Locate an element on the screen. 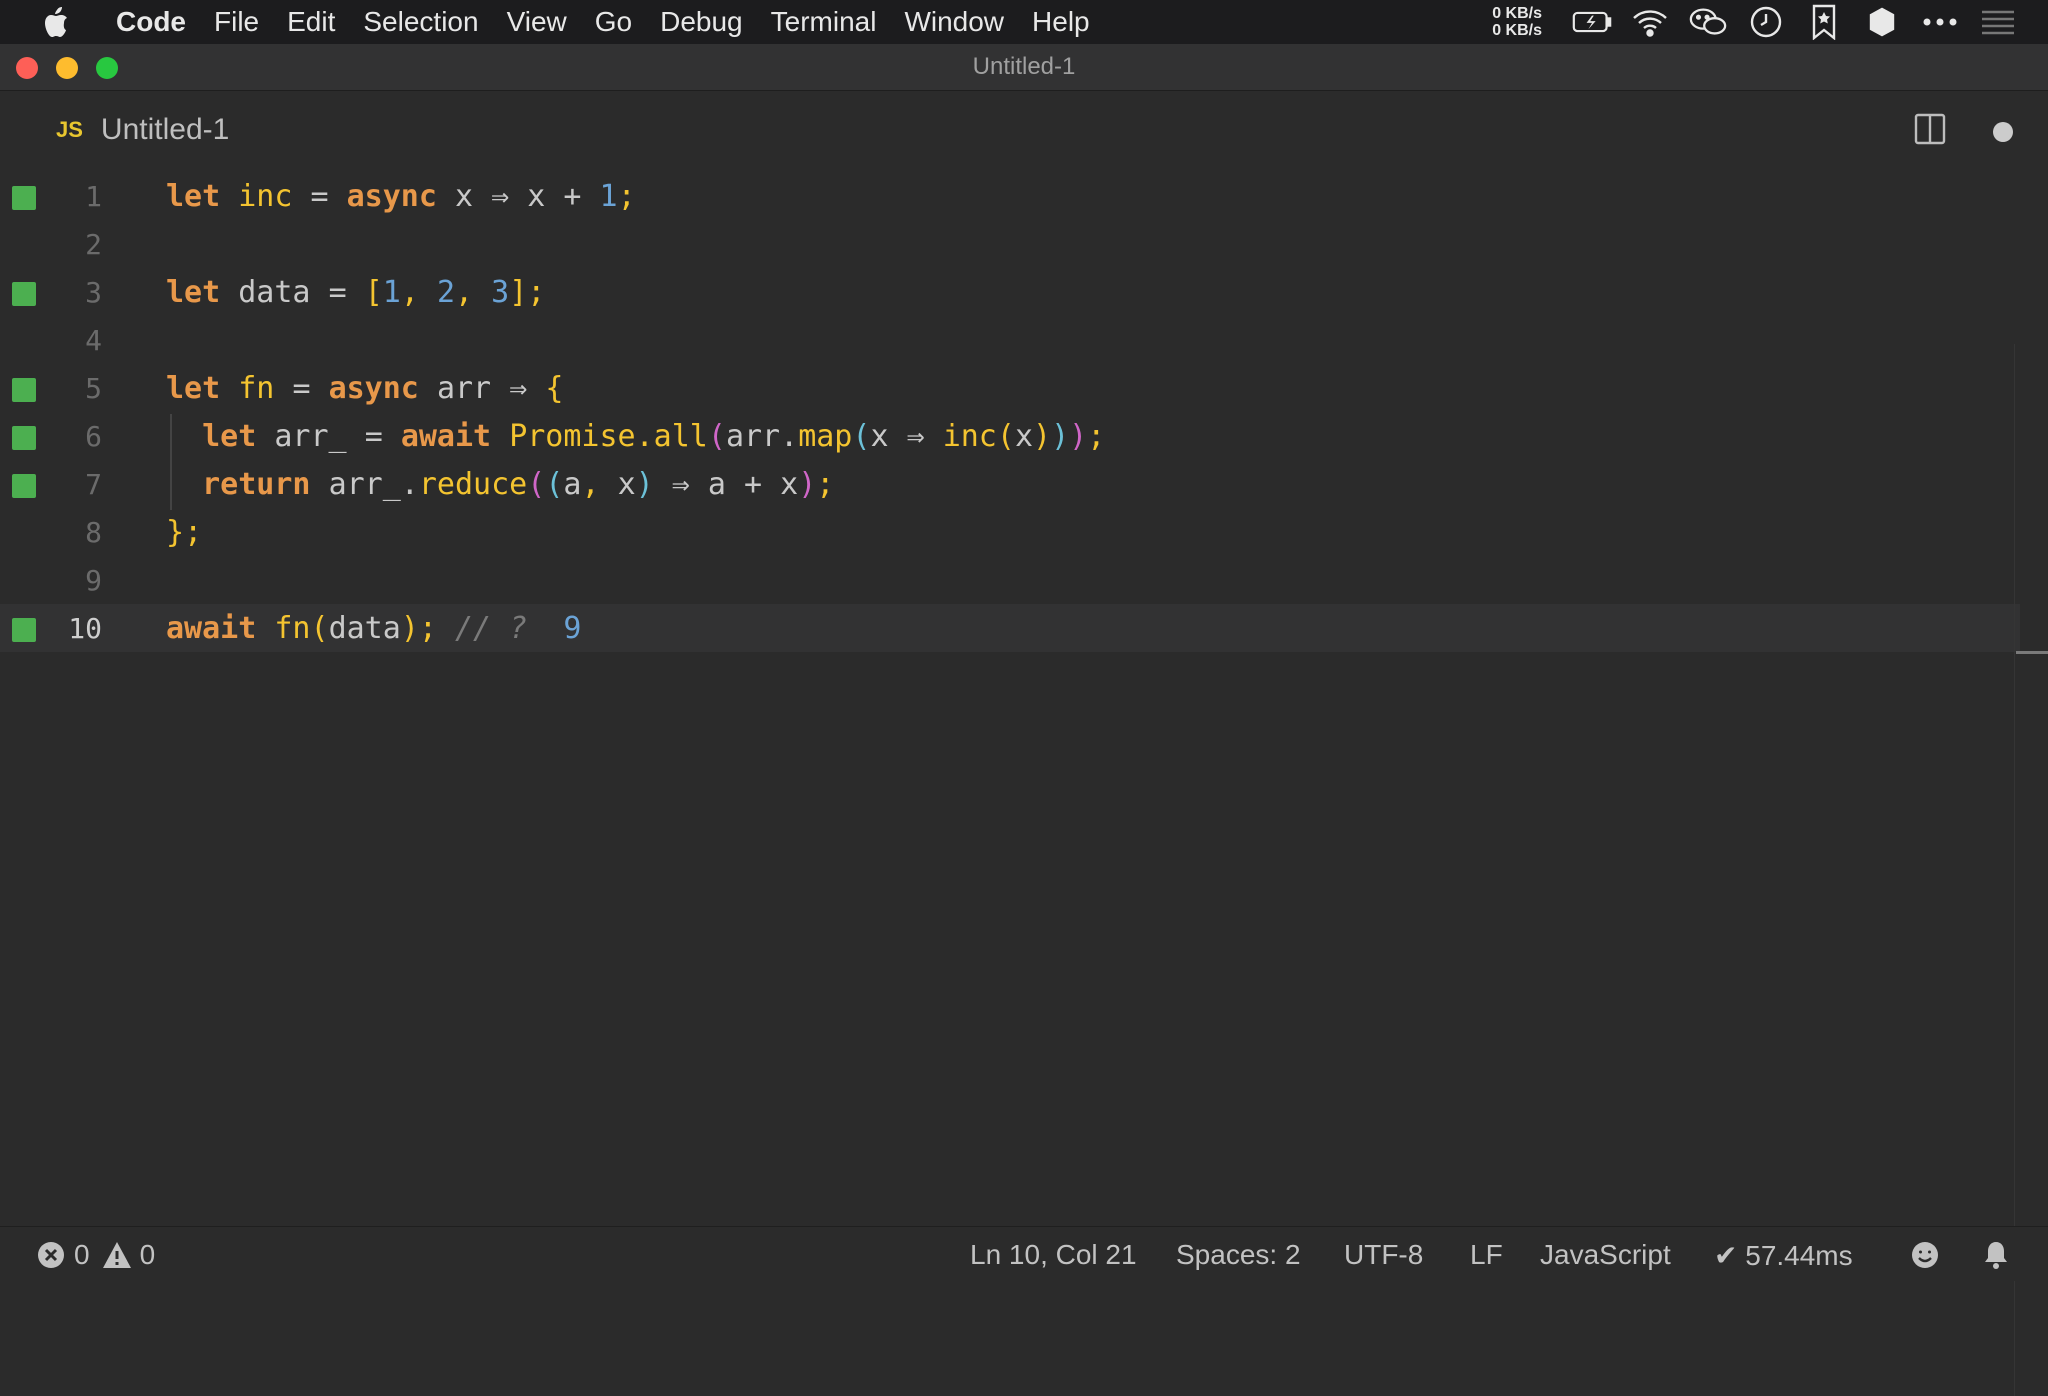  unsaved-changes-dot-icon is located at coordinates (2003, 132).